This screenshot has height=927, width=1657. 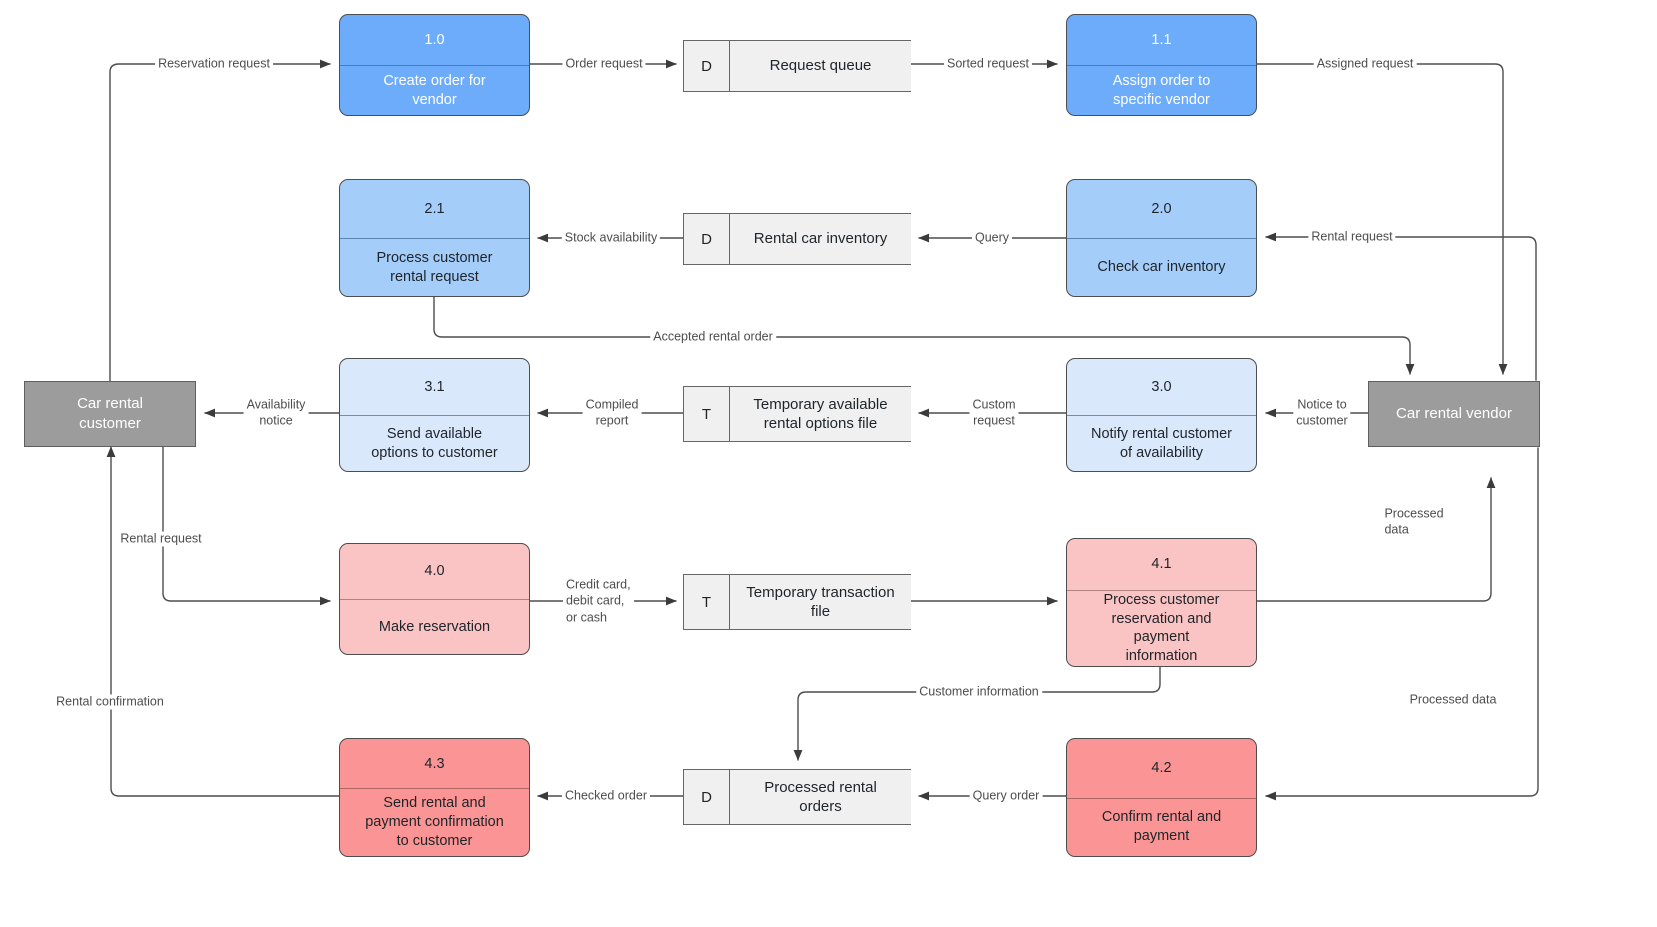 I want to click on store-temporary-transaction-file-tag: T, so click(x=707, y=602).